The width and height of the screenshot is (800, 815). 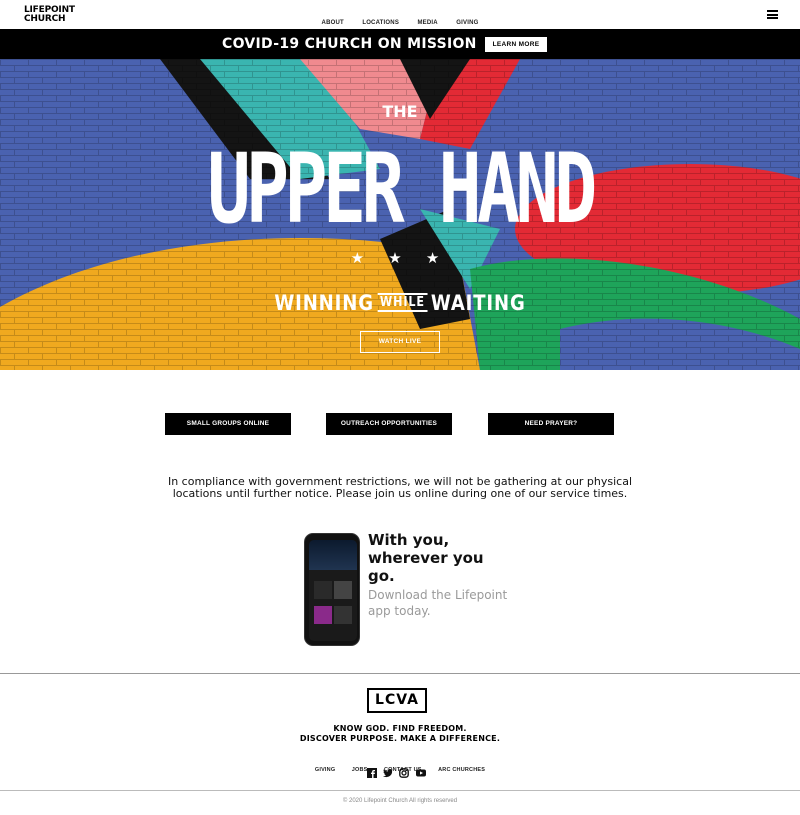 What do you see at coordinates (772, 14) in the screenshot?
I see `hamburger-icon` at bounding box center [772, 14].